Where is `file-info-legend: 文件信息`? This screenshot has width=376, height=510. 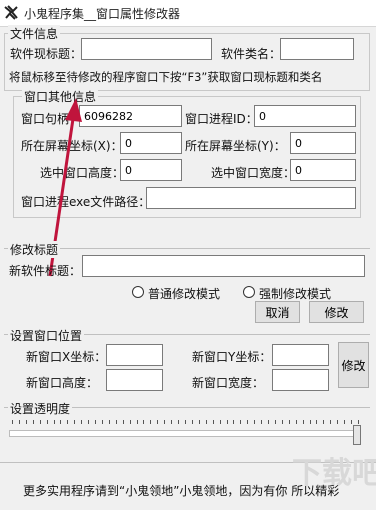 file-info-legend: 文件信息 is located at coordinates (34, 33).